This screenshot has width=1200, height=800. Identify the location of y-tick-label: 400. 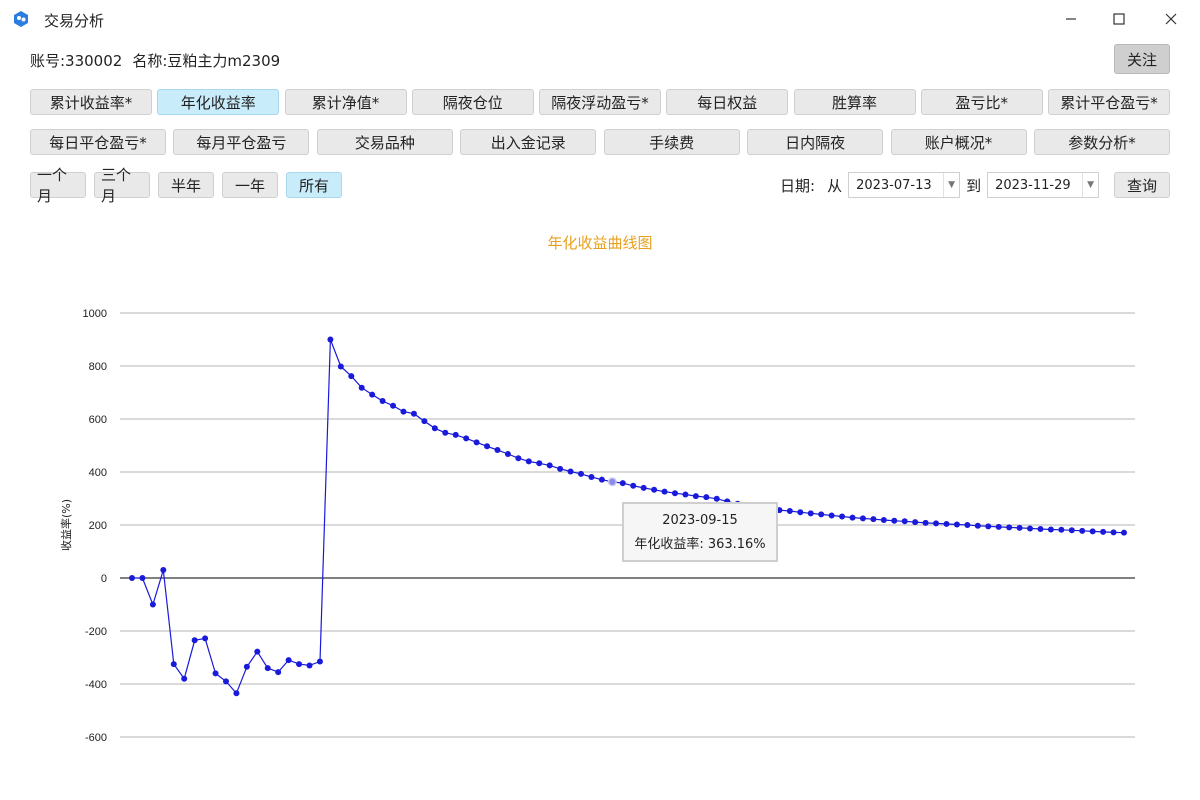
(98, 473).